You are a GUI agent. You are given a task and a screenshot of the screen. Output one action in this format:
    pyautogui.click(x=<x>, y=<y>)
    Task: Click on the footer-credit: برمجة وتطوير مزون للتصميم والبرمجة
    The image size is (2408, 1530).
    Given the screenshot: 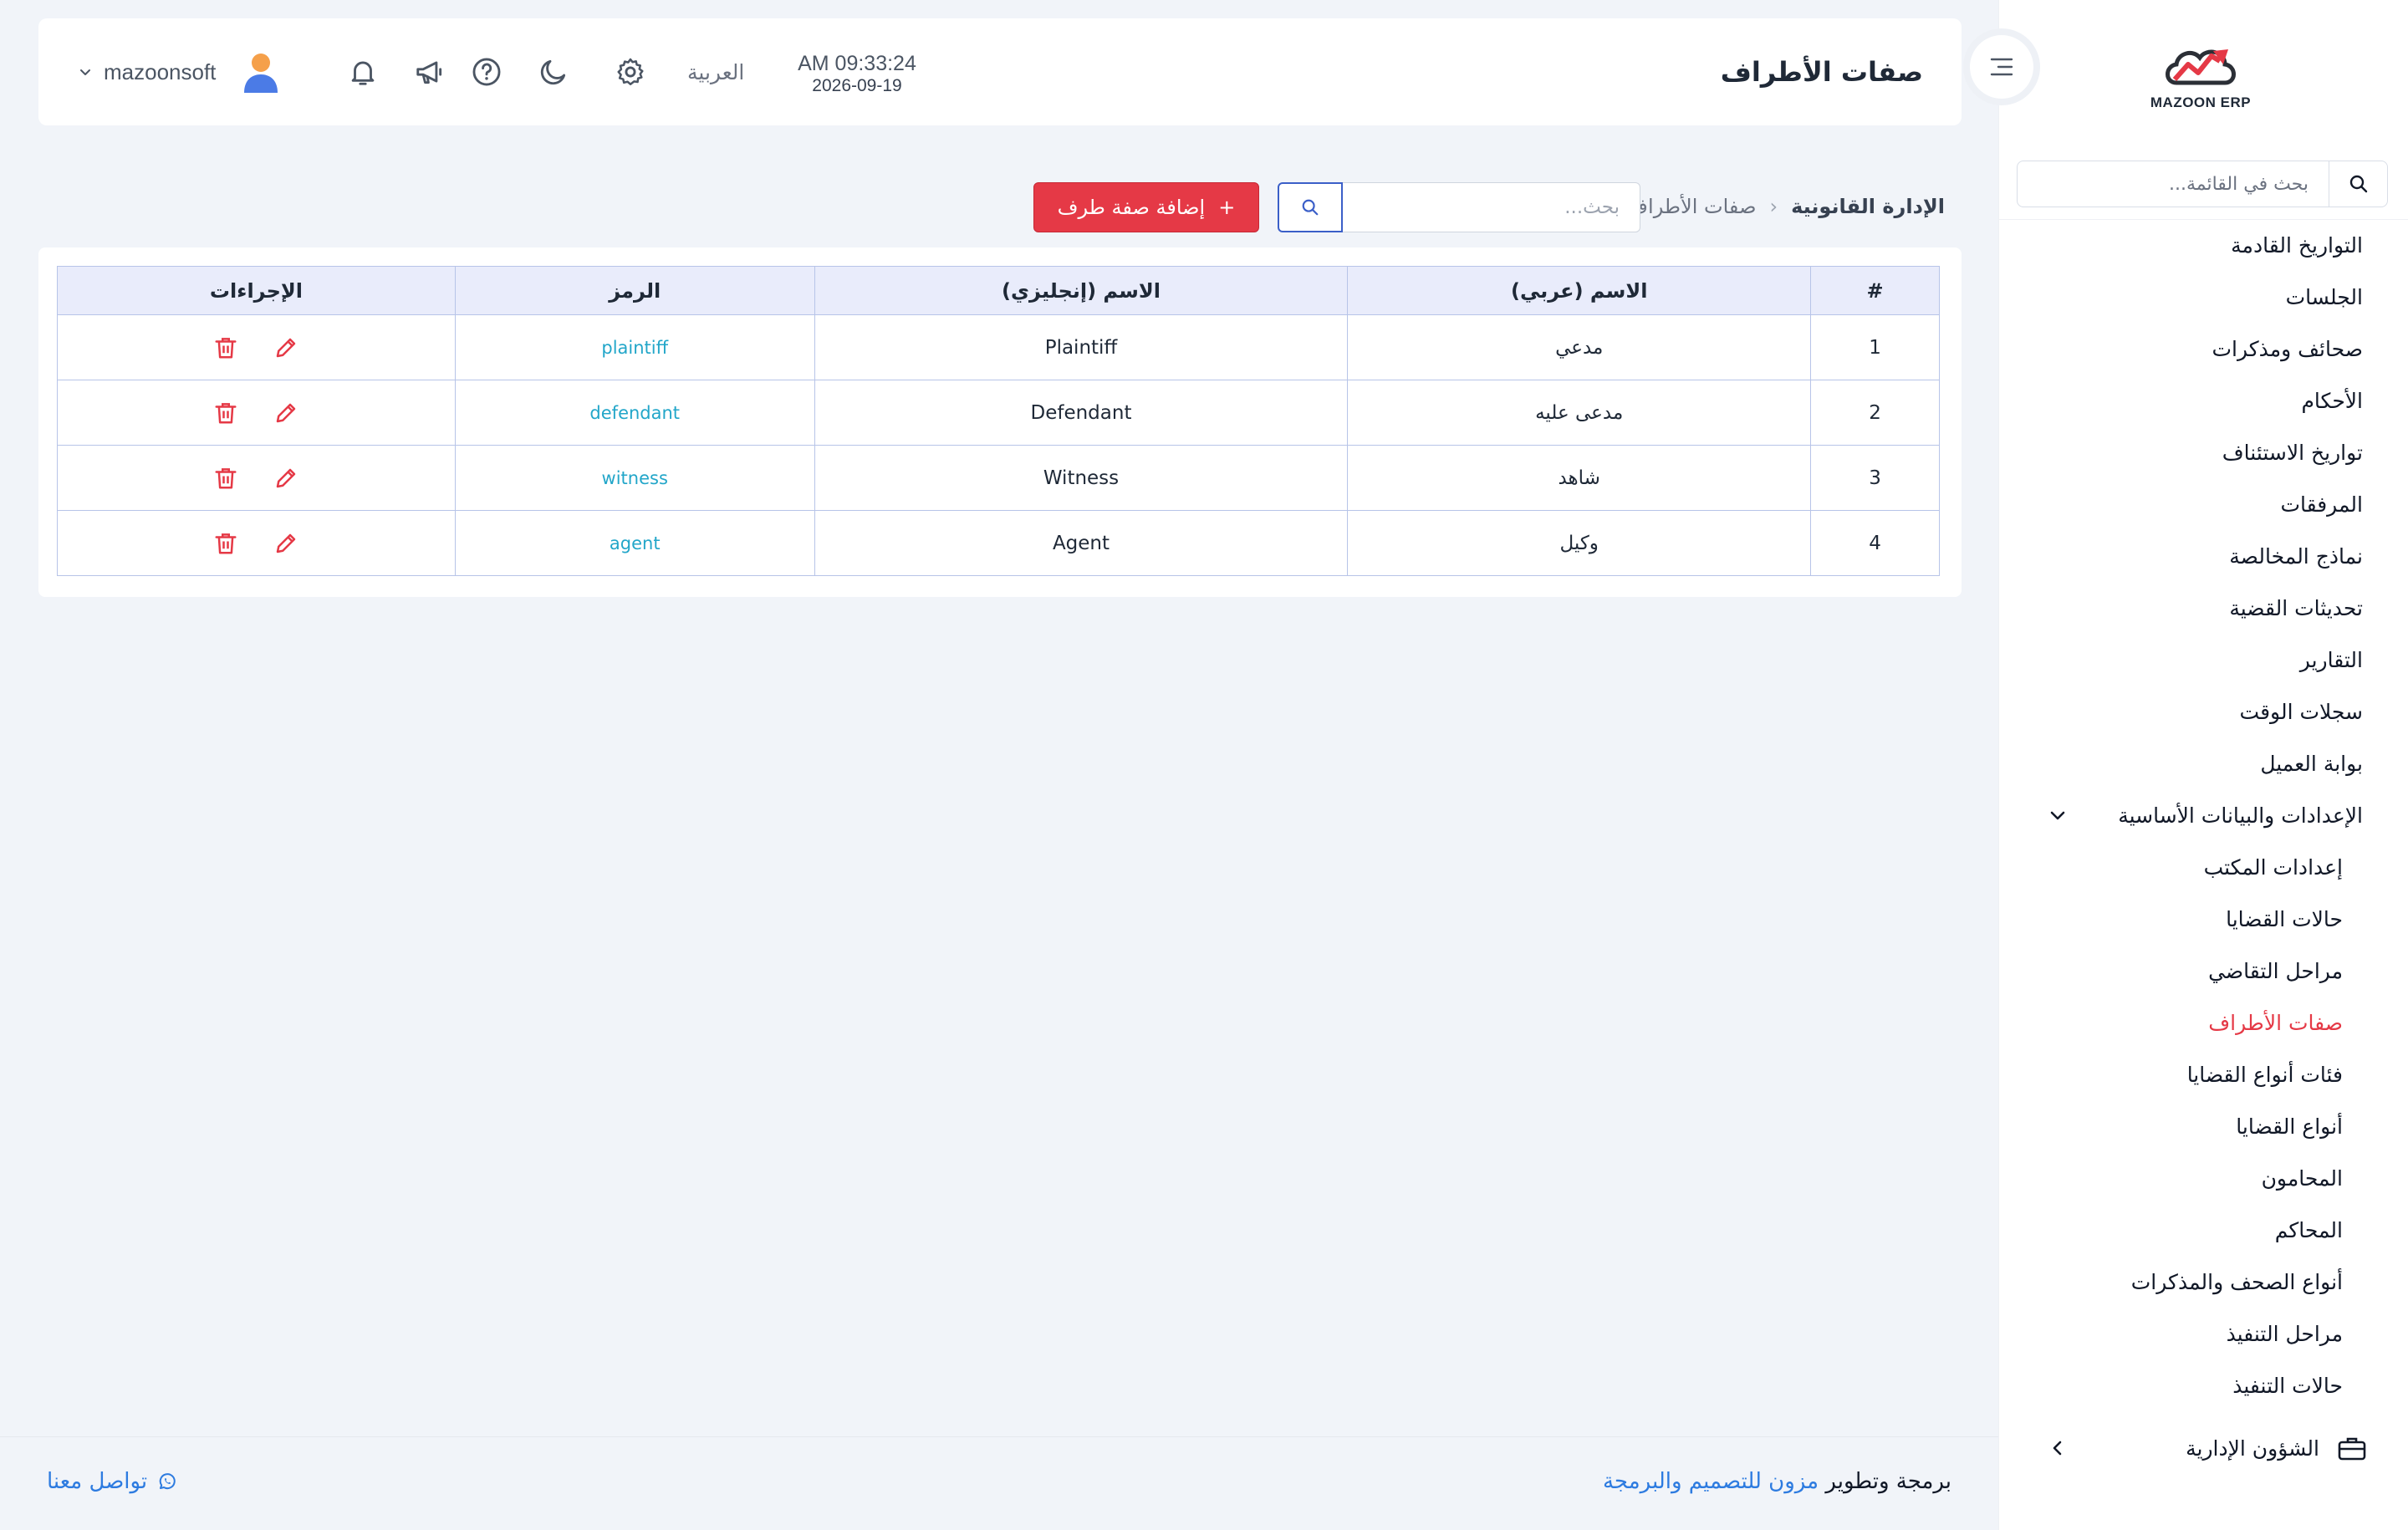 What is the action you would take?
    pyautogui.click(x=1777, y=1481)
    